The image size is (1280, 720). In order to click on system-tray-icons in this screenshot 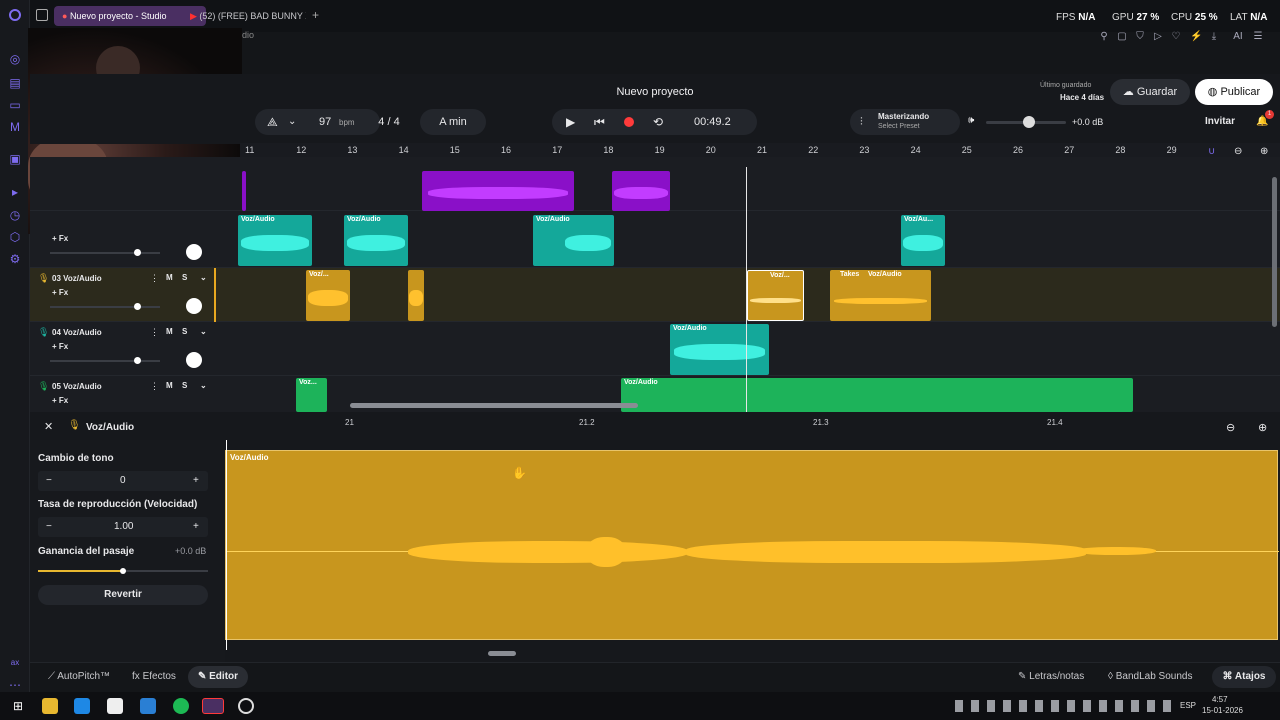, I will do `click(1065, 706)`.